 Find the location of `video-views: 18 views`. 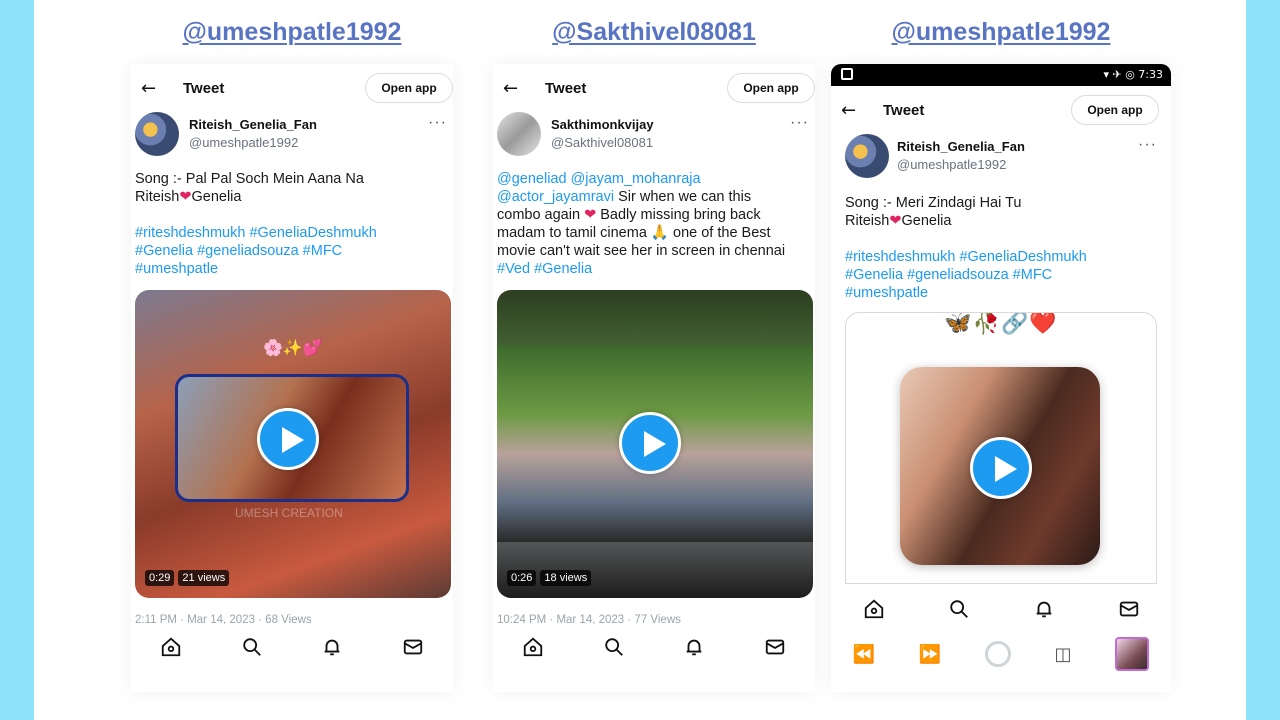

video-views: 18 views is located at coordinates (566, 578).